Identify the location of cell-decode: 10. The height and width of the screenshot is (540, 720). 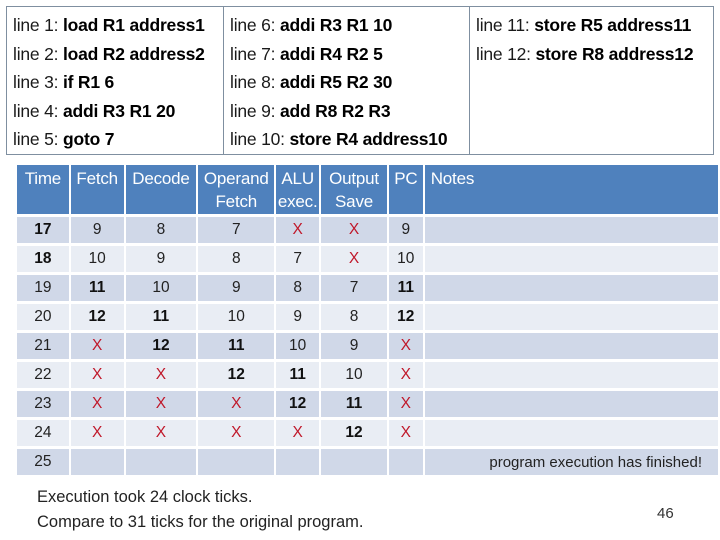
(161, 288).